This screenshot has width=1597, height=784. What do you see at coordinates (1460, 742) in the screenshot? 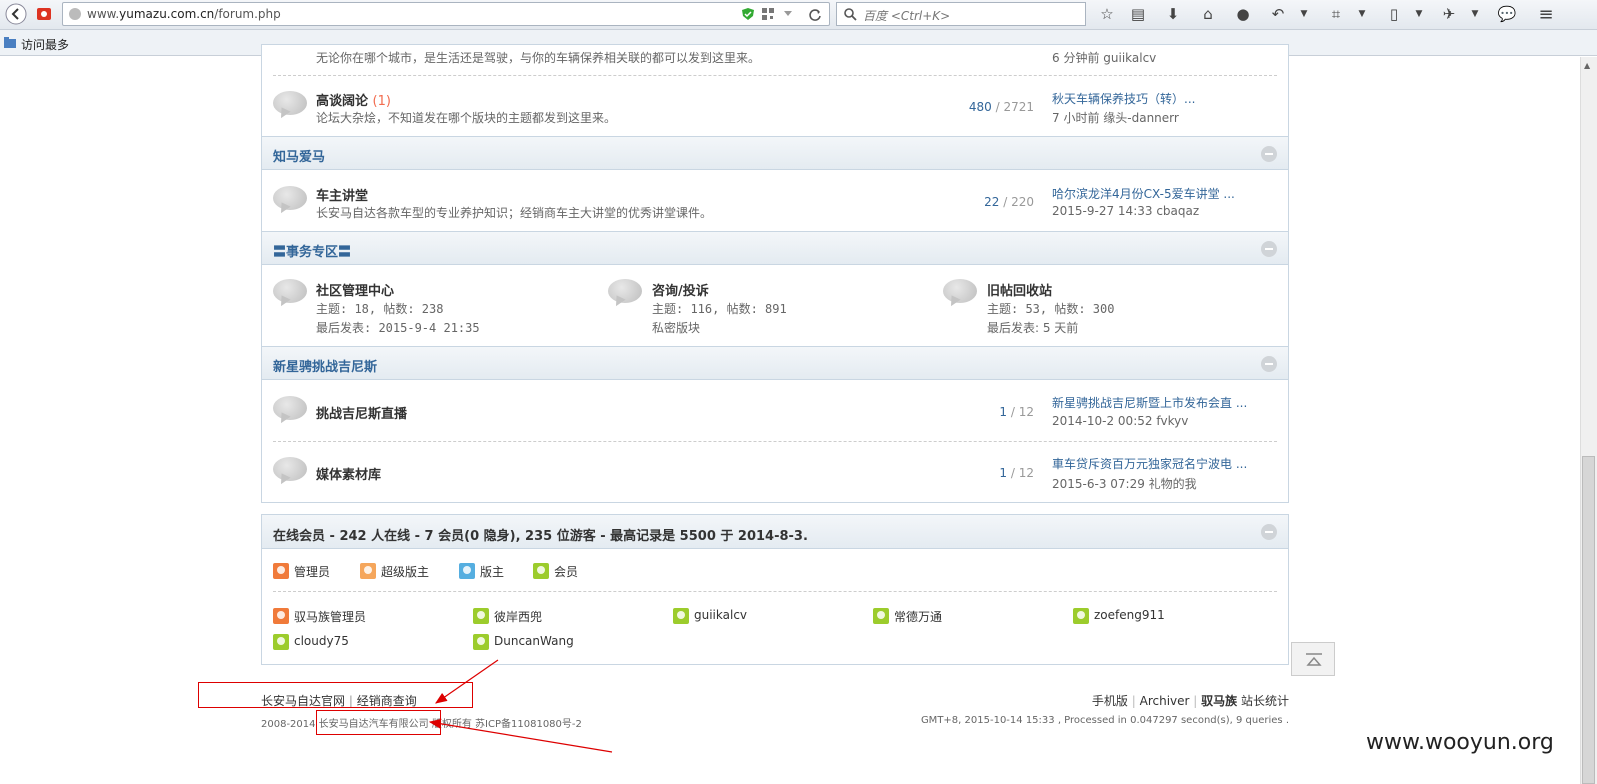
I see `watermark: www.wooyun.org` at bounding box center [1460, 742].